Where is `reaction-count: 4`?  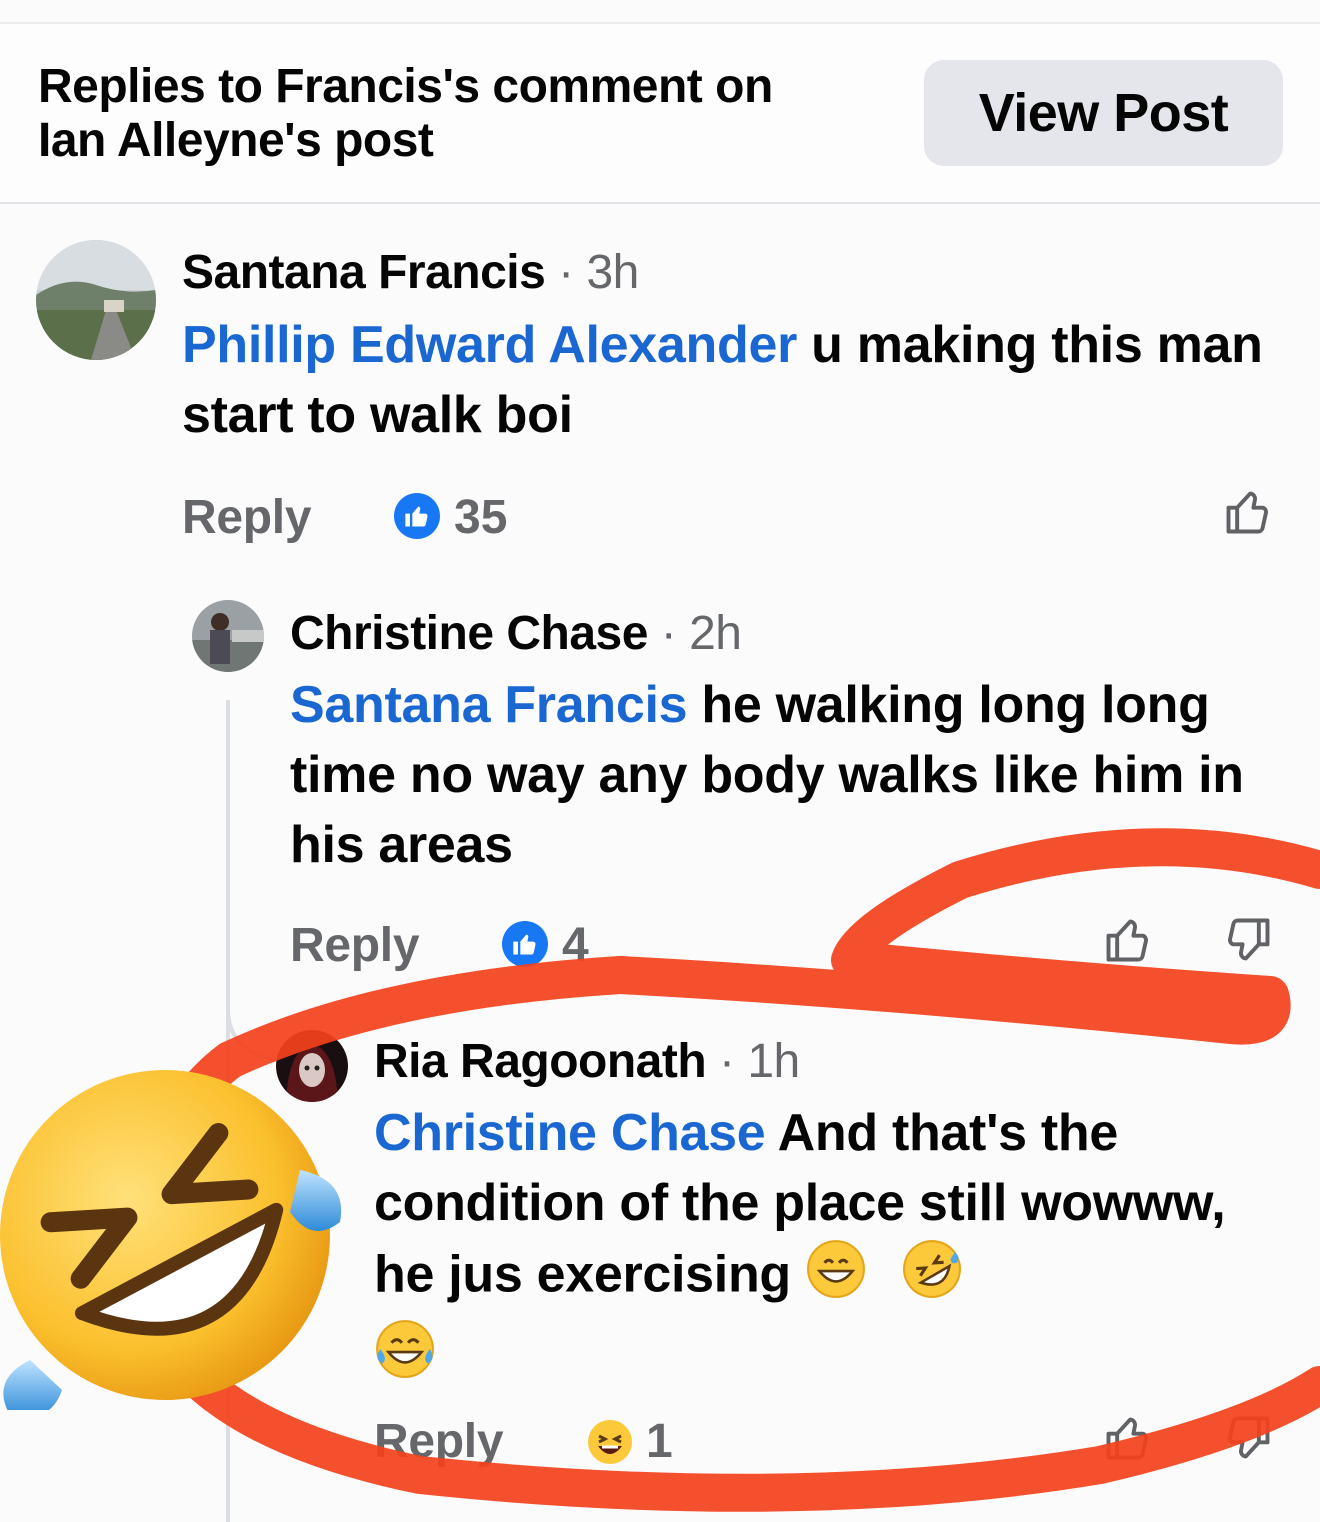 reaction-count: 4 is located at coordinates (575, 945).